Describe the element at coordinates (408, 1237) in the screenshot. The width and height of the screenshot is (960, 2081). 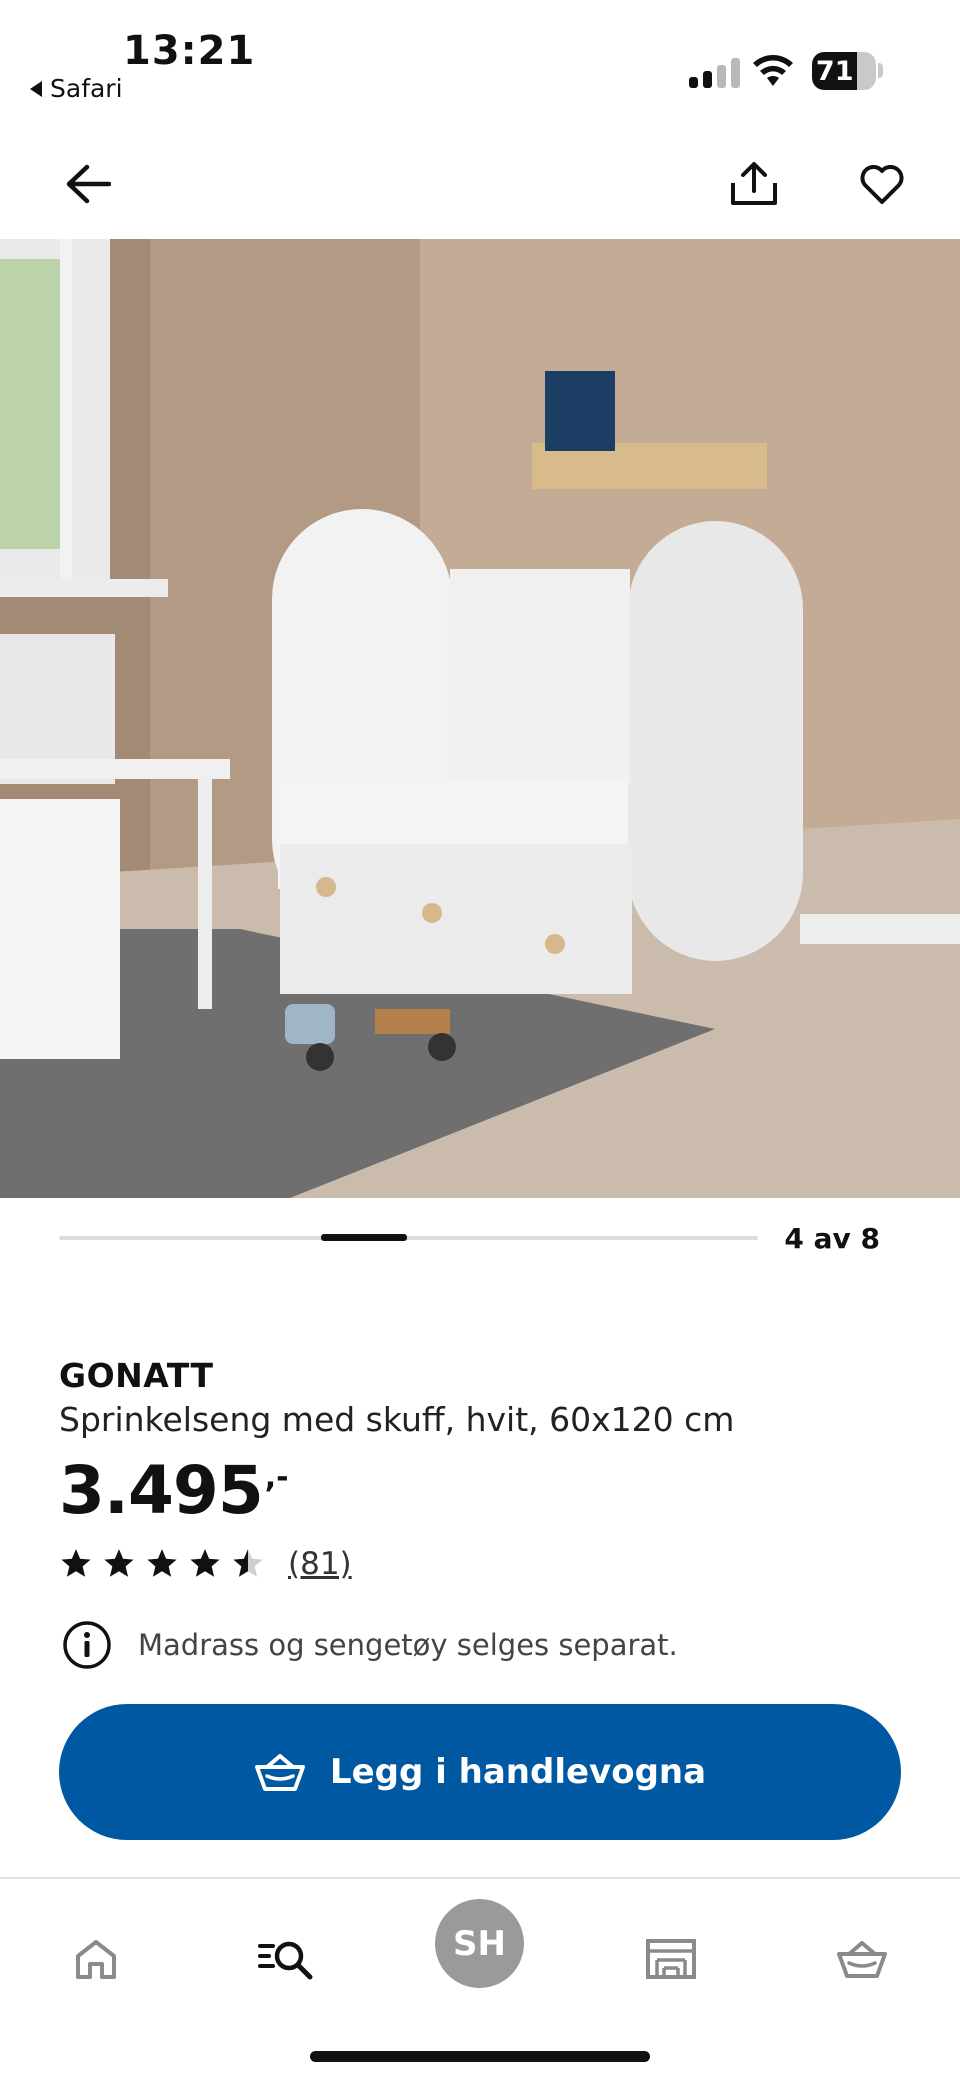
I see `gallery-progress-track` at that location.